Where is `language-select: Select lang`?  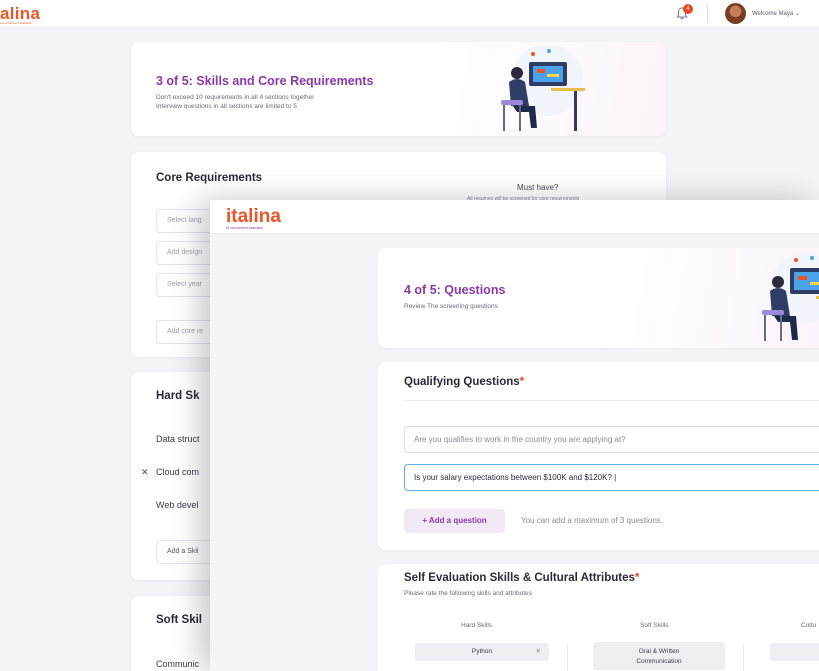 language-select: Select lang is located at coordinates (186, 221).